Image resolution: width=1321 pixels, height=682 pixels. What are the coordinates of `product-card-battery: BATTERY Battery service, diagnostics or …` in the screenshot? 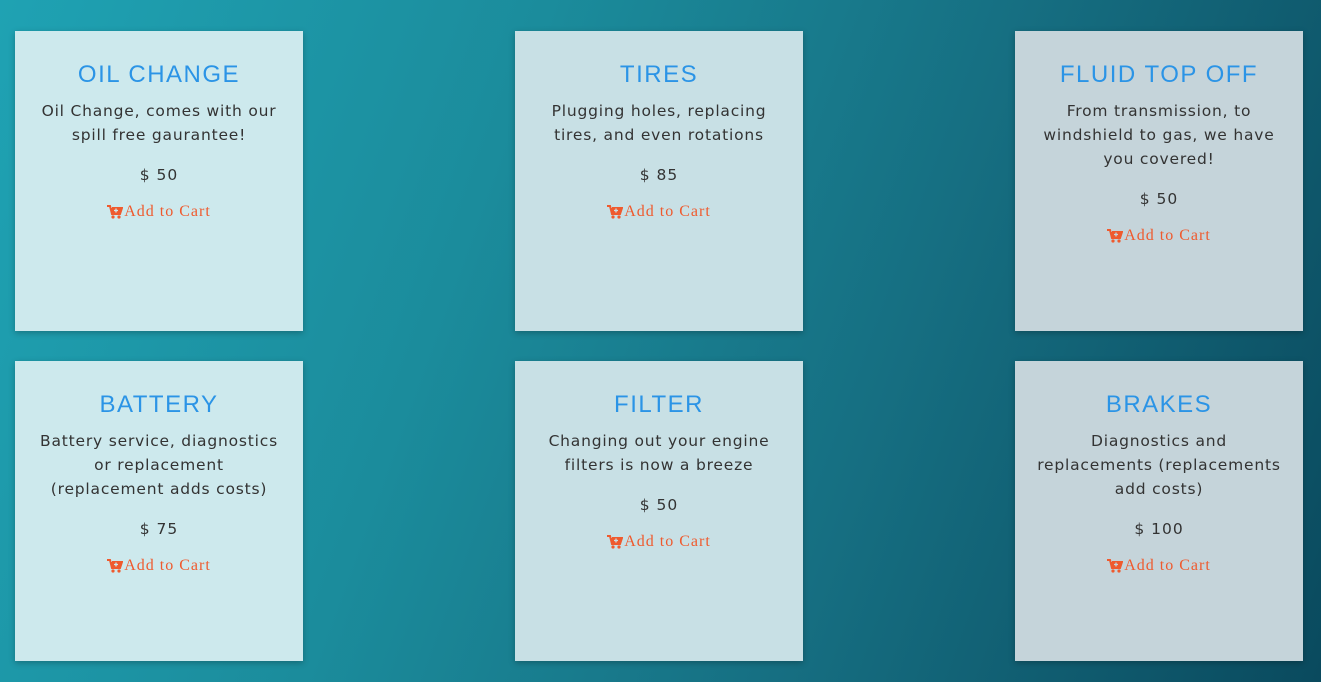 It's located at (159, 511).